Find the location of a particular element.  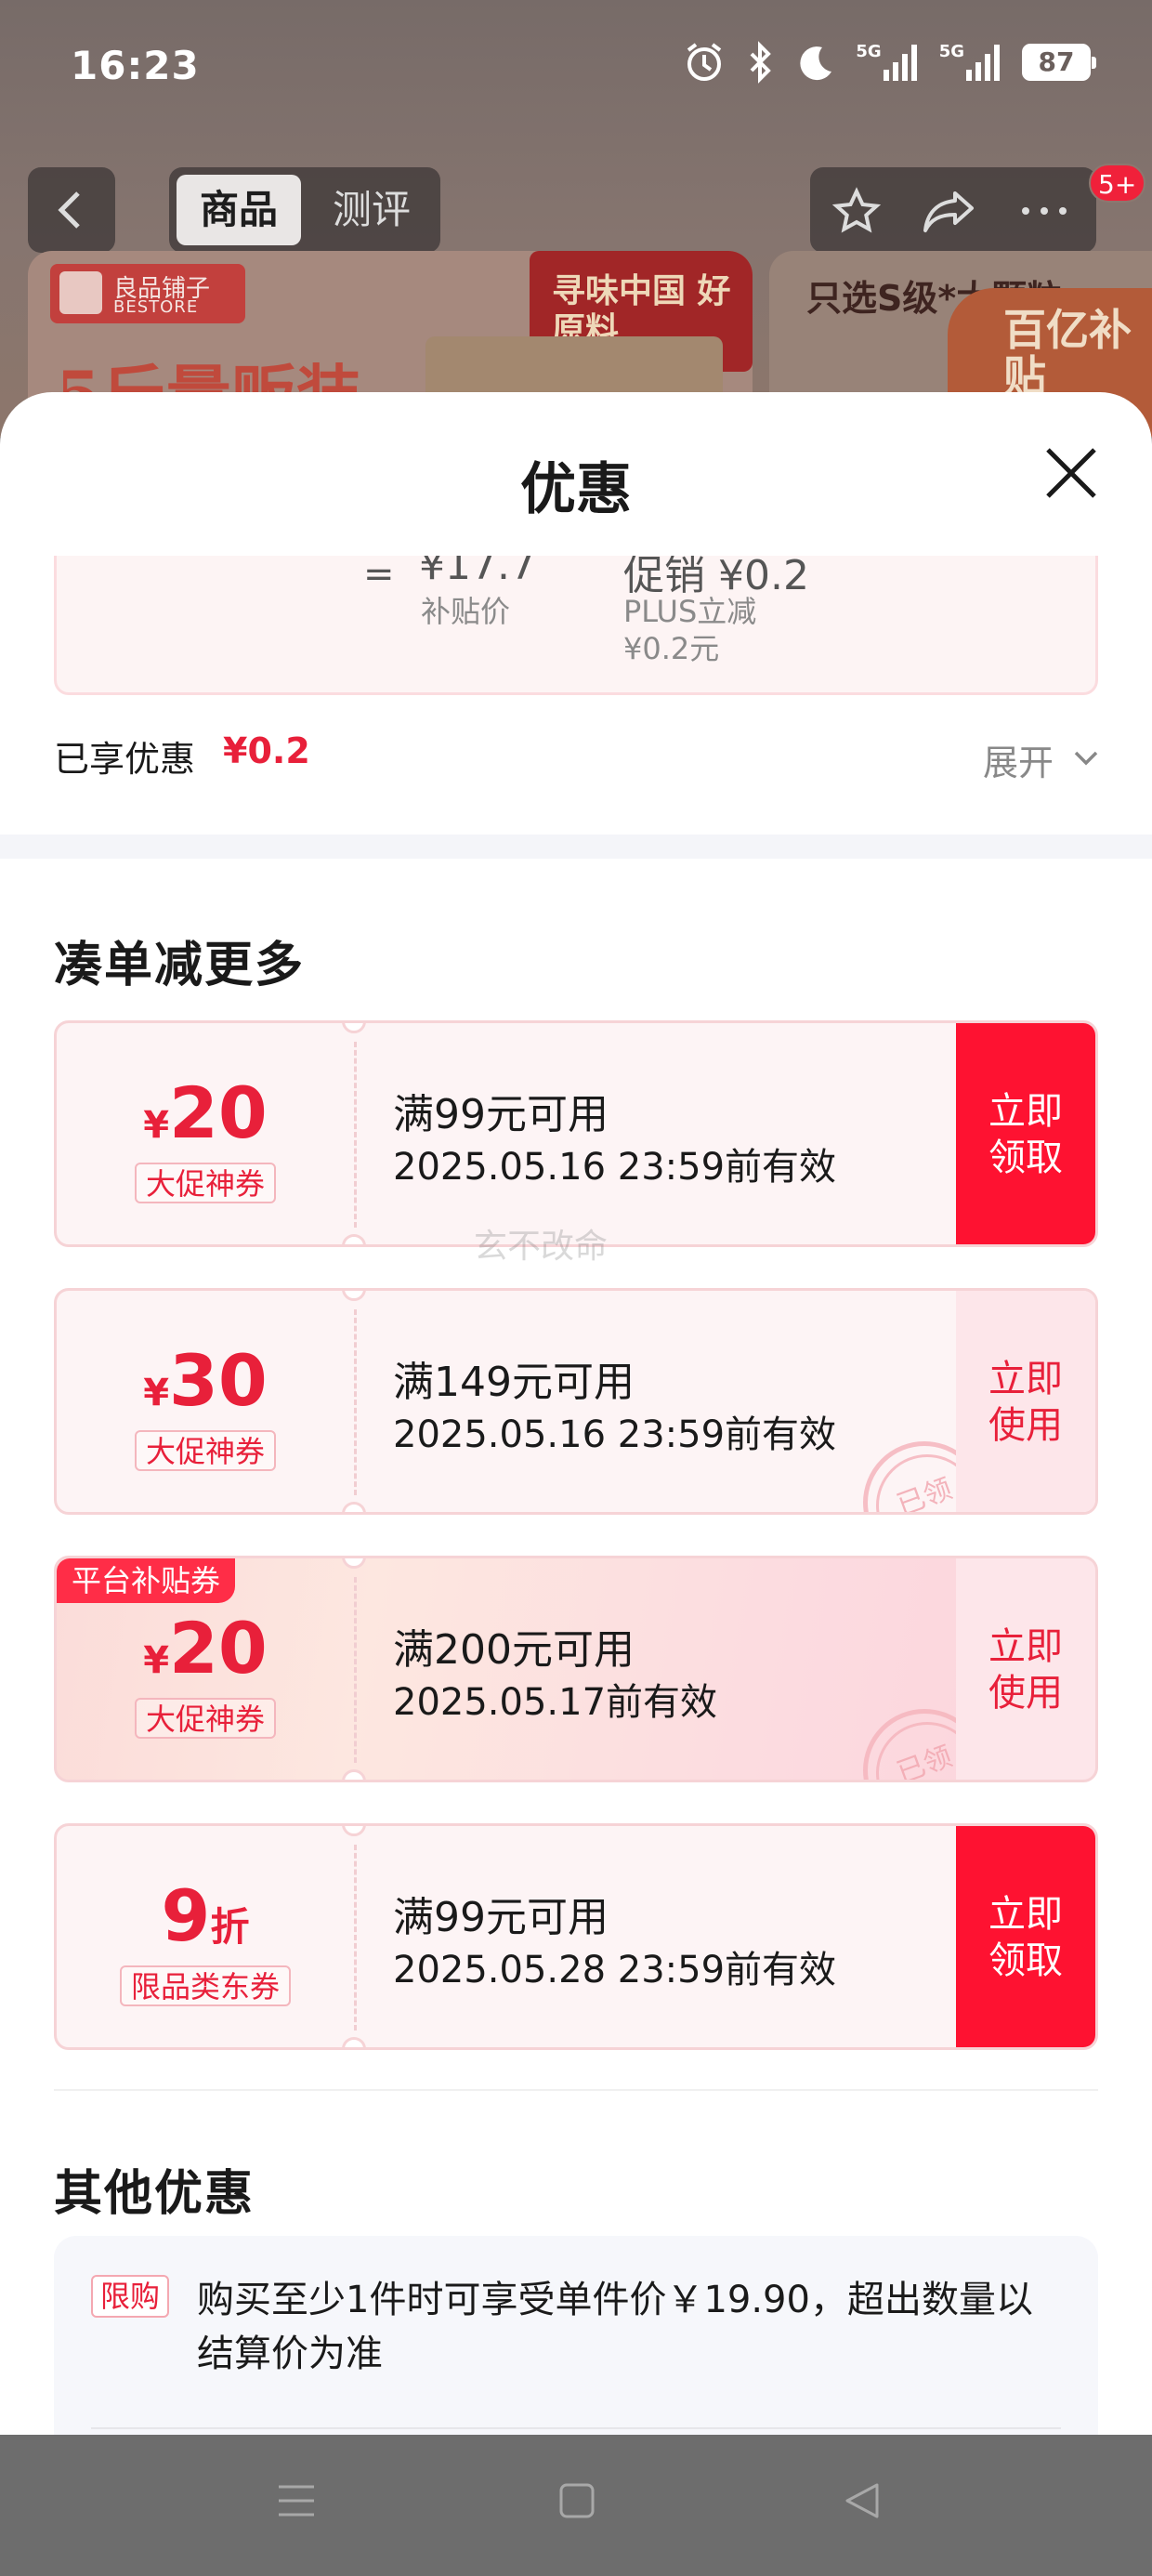

notification-badge: 5+ is located at coordinates (1117, 183).